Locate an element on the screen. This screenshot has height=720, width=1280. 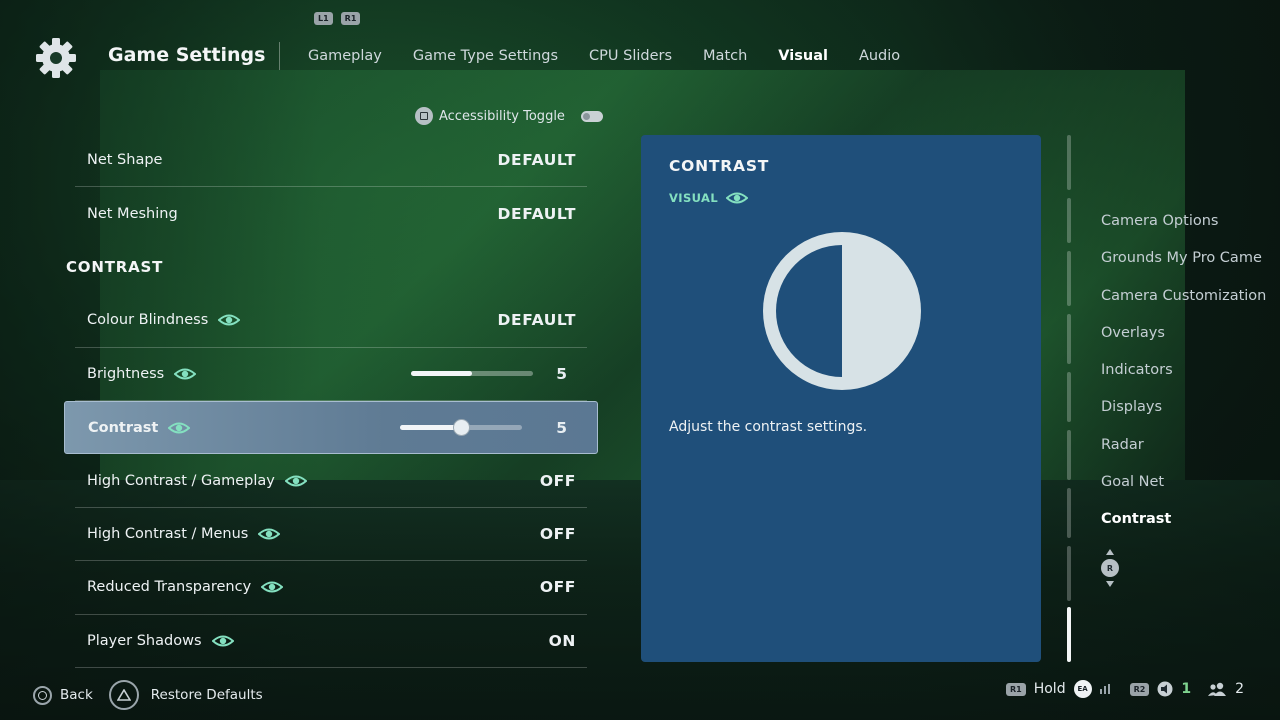
setting-label-wrap: High Contrast / Menus is located at coordinates (184, 533).